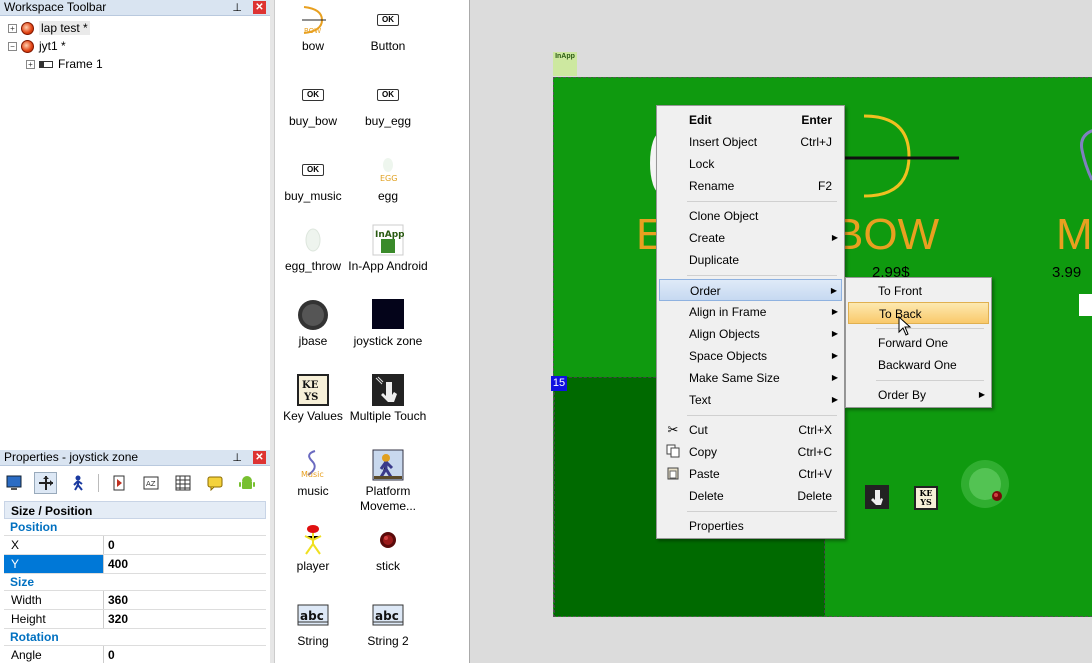 This screenshot has height=663, width=1092. Describe the element at coordinates (71, 457) in the screenshot. I see `properties-panel-title: Properties - joystick zone` at that location.